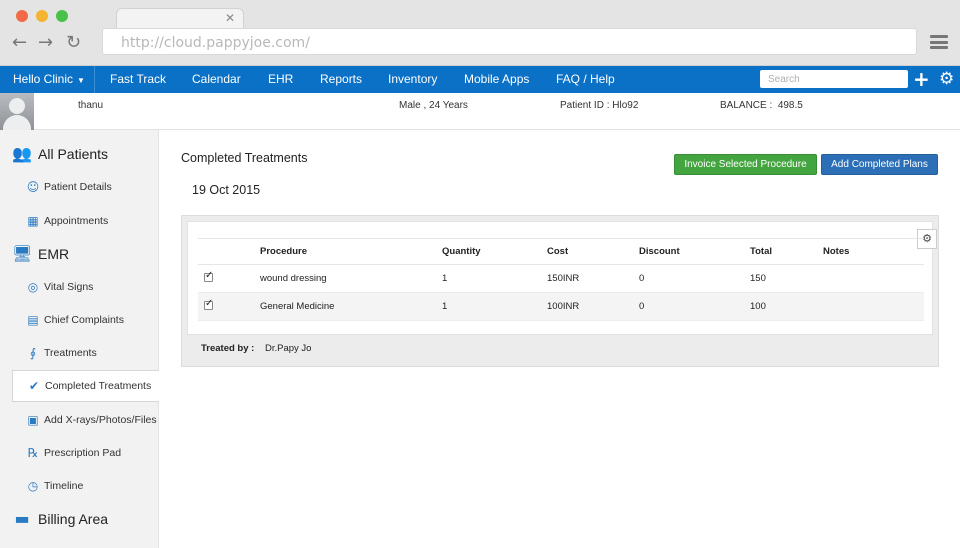  What do you see at coordinates (81, 80) in the screenshot?
I see `chevron-down-icon: ▼` at bounding box center [81, 80].